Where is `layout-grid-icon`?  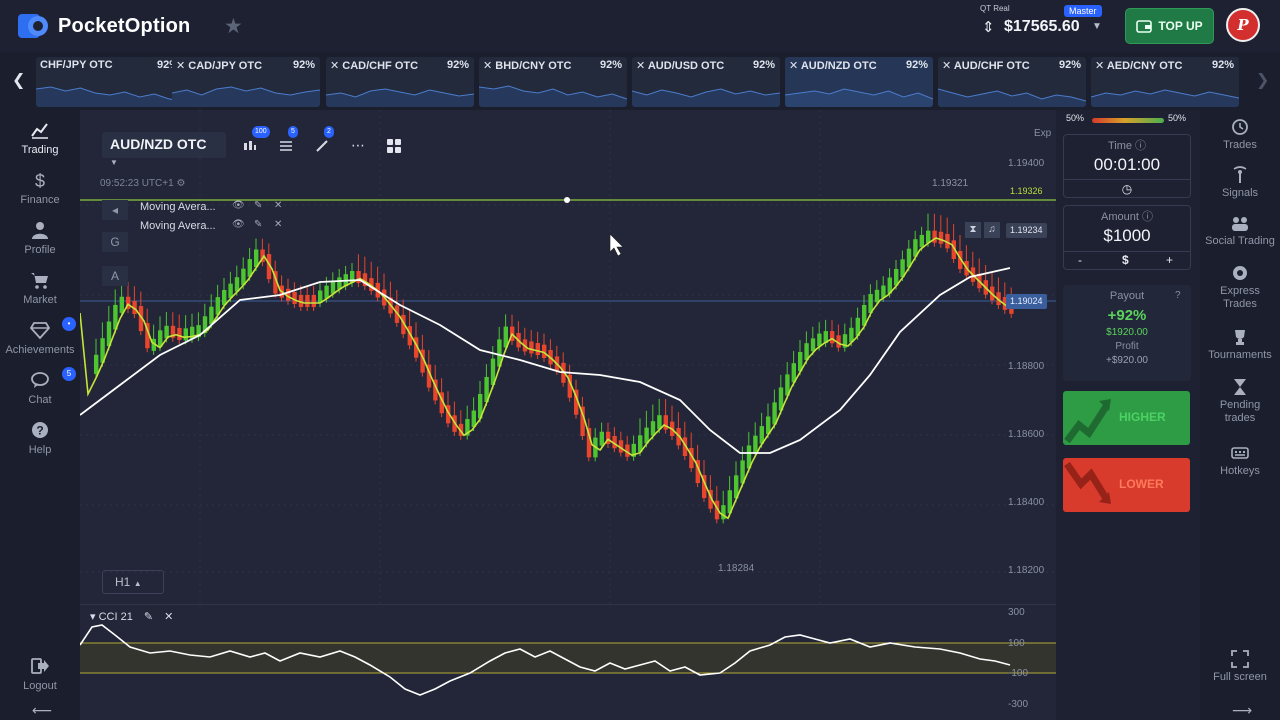 layout-grid-icon is located at coordinates (394, 145).